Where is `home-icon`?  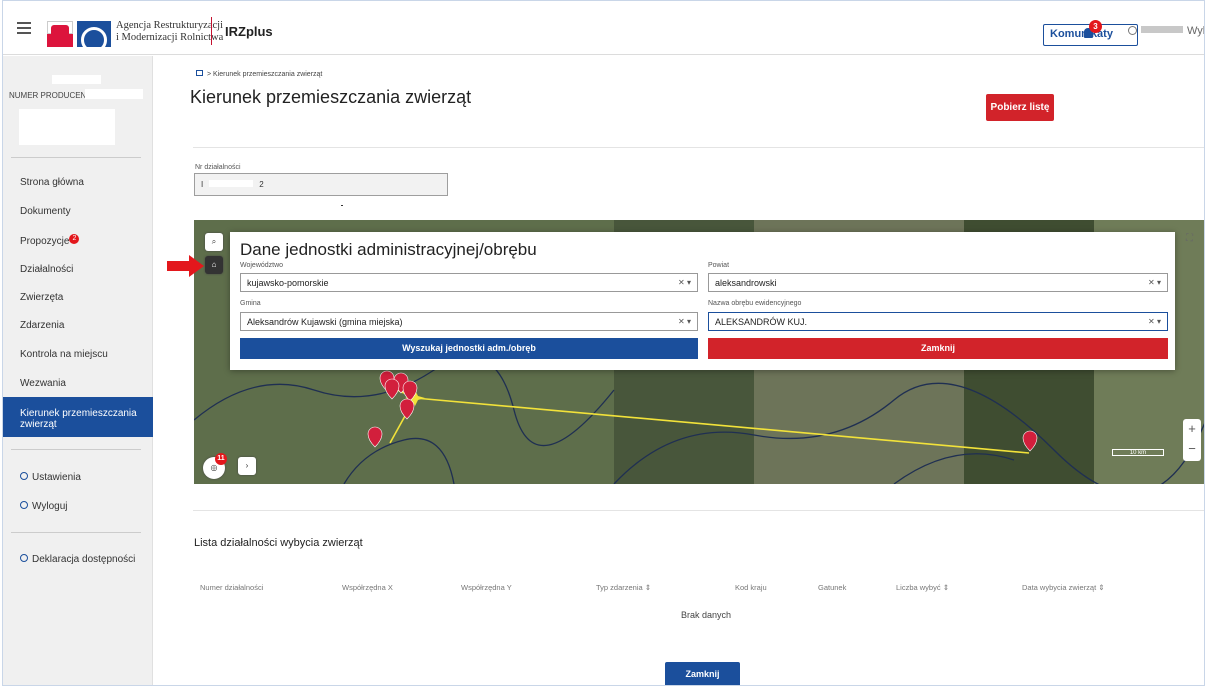 home-icon is located at coordinates (199, 73).